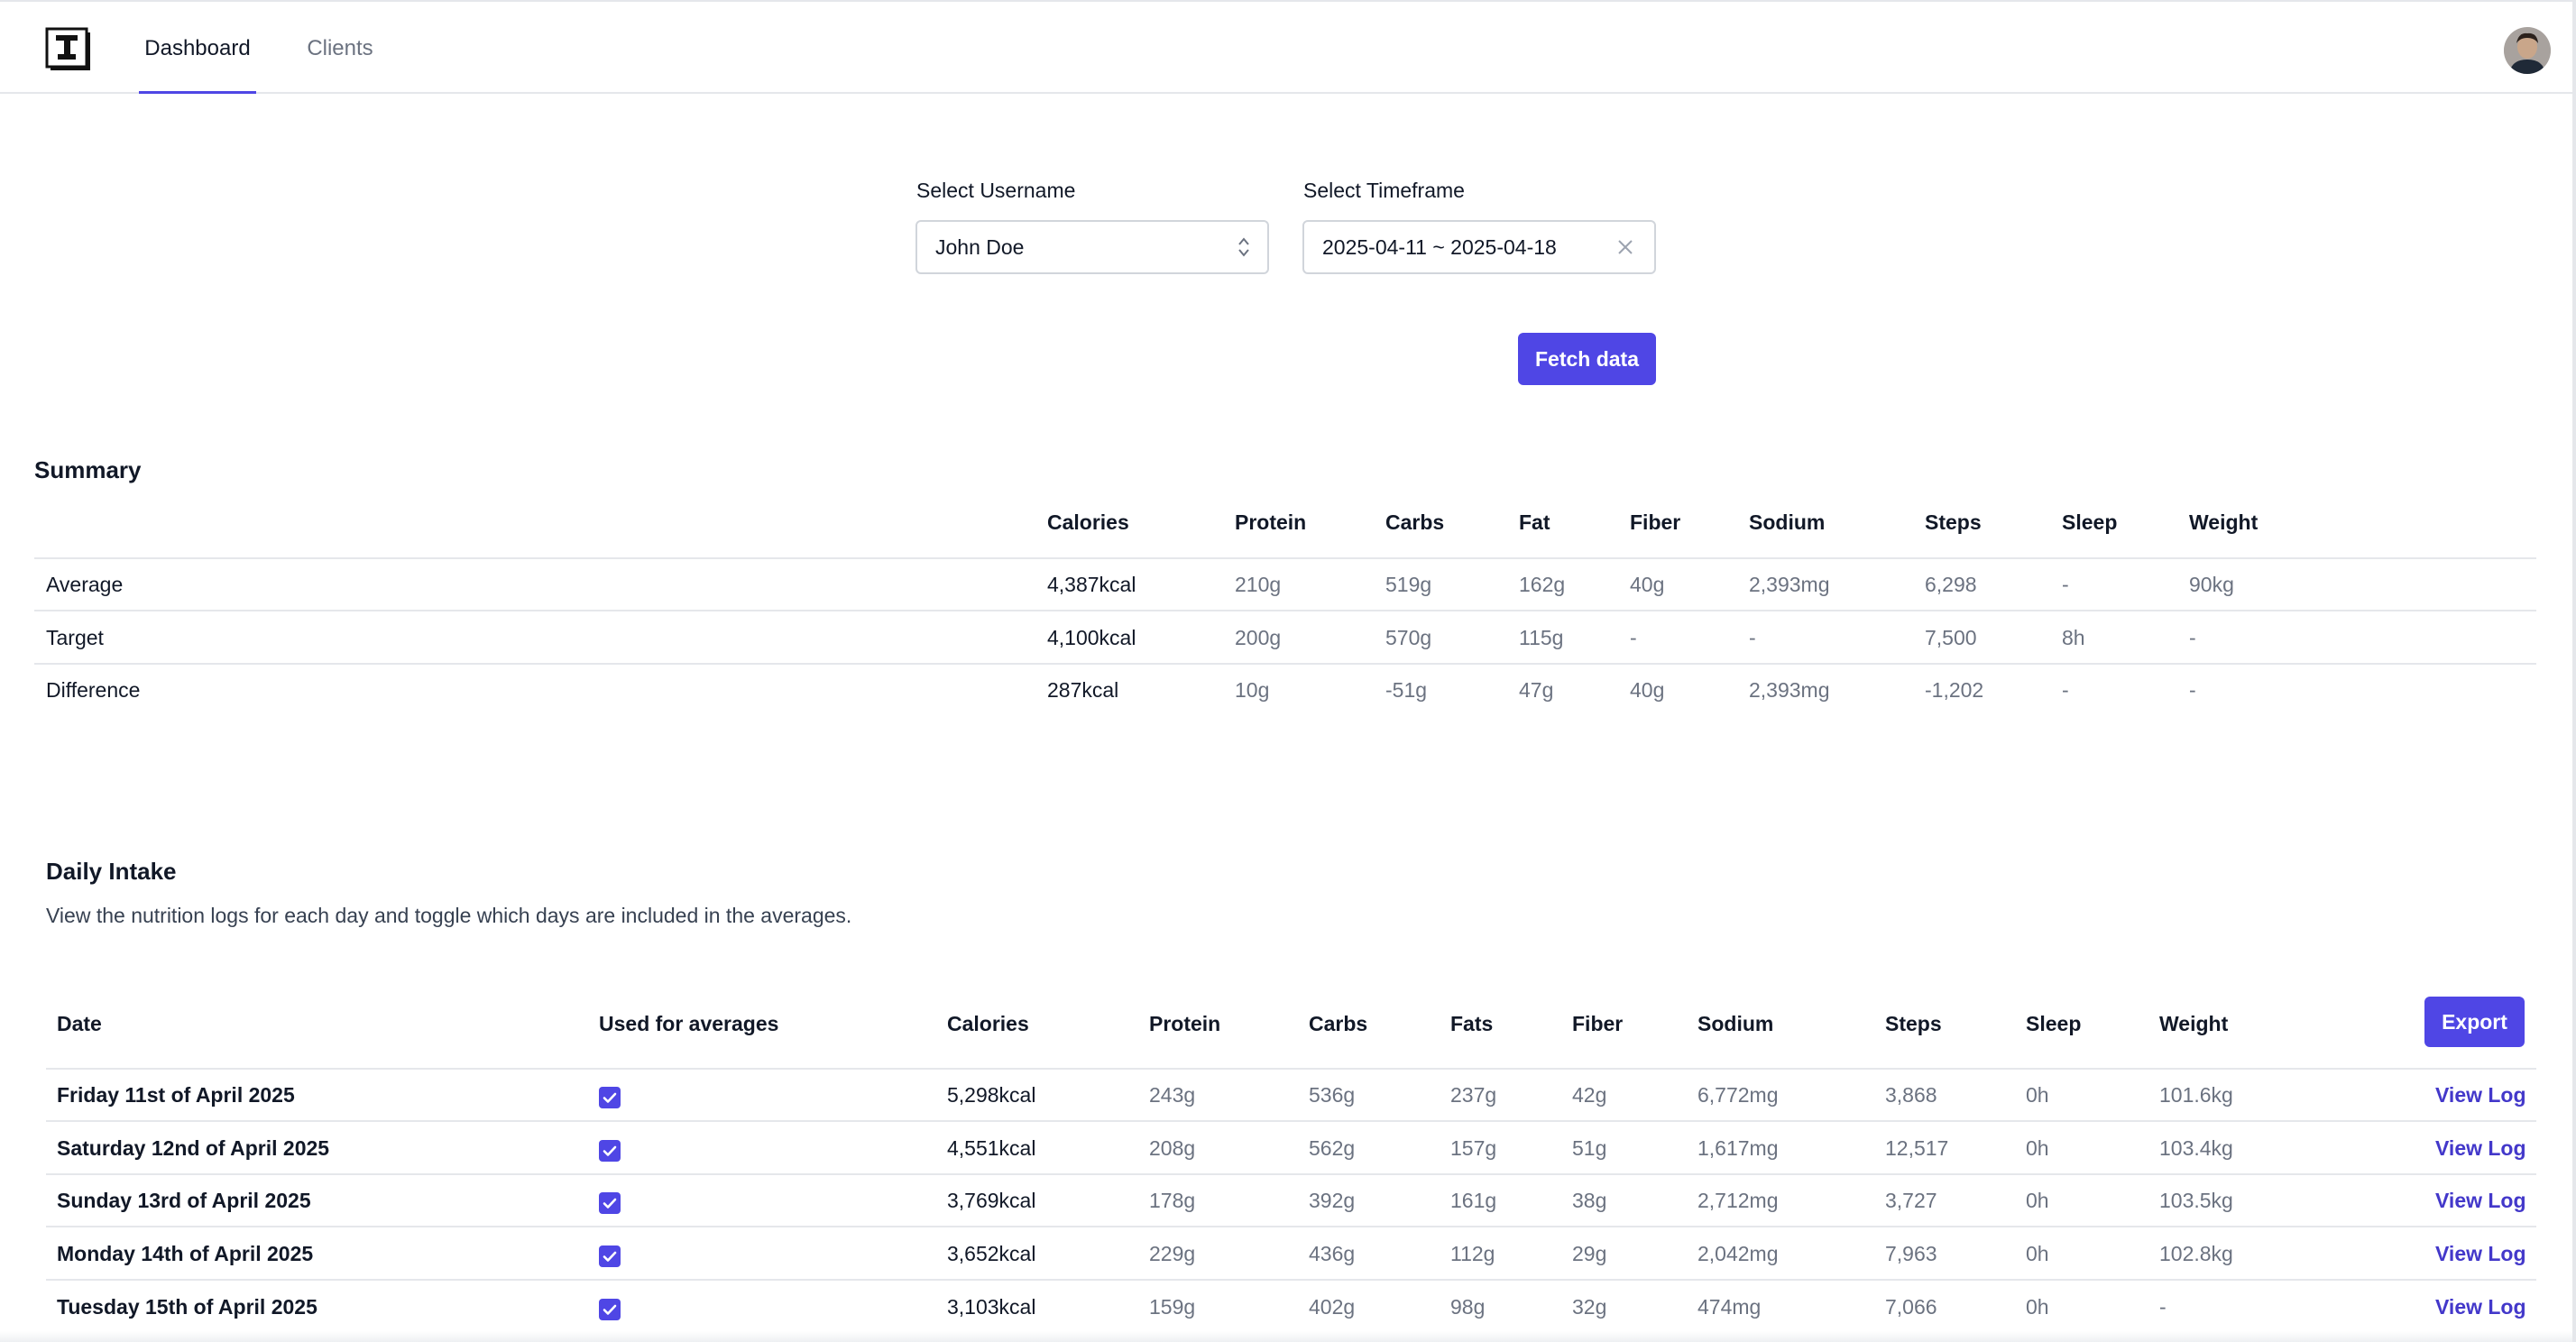 The image size is (2576, 1342). Describe the element at coordinates (1172, 1095) in the screenshot. I see `daily-cell: 243g` at that location.